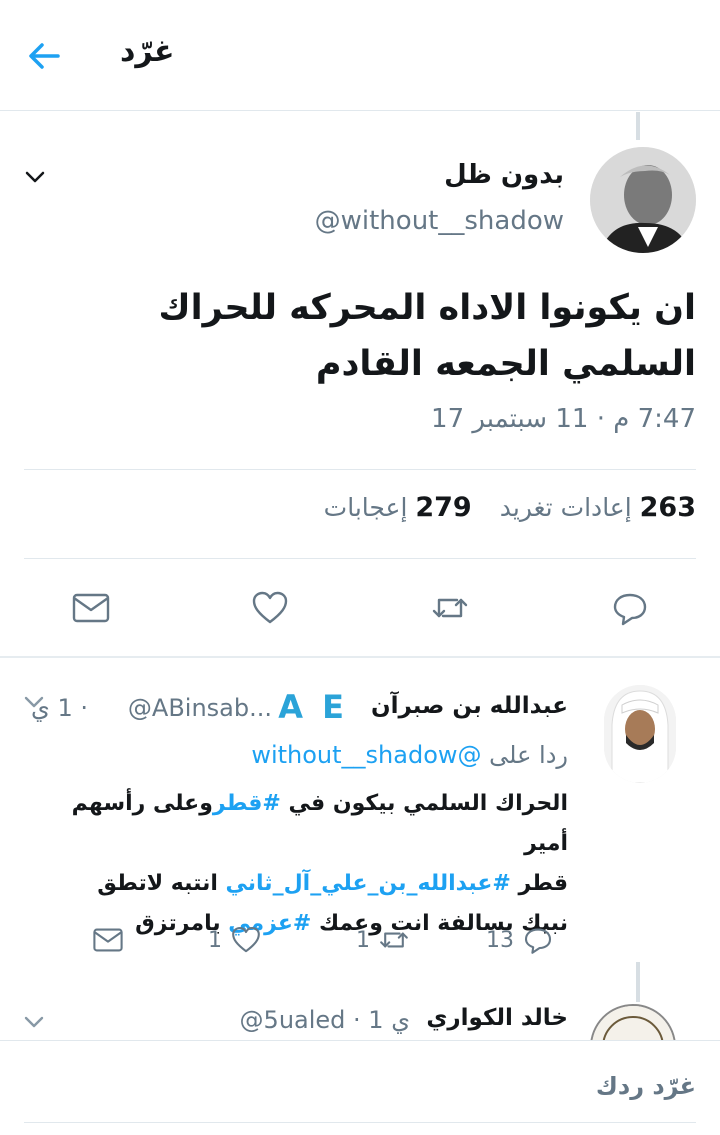  What do you see at coordinates (161, 883) in the screenshot?
I see `text-run: انتبه لاتطق` at bounding box center [161, 883].